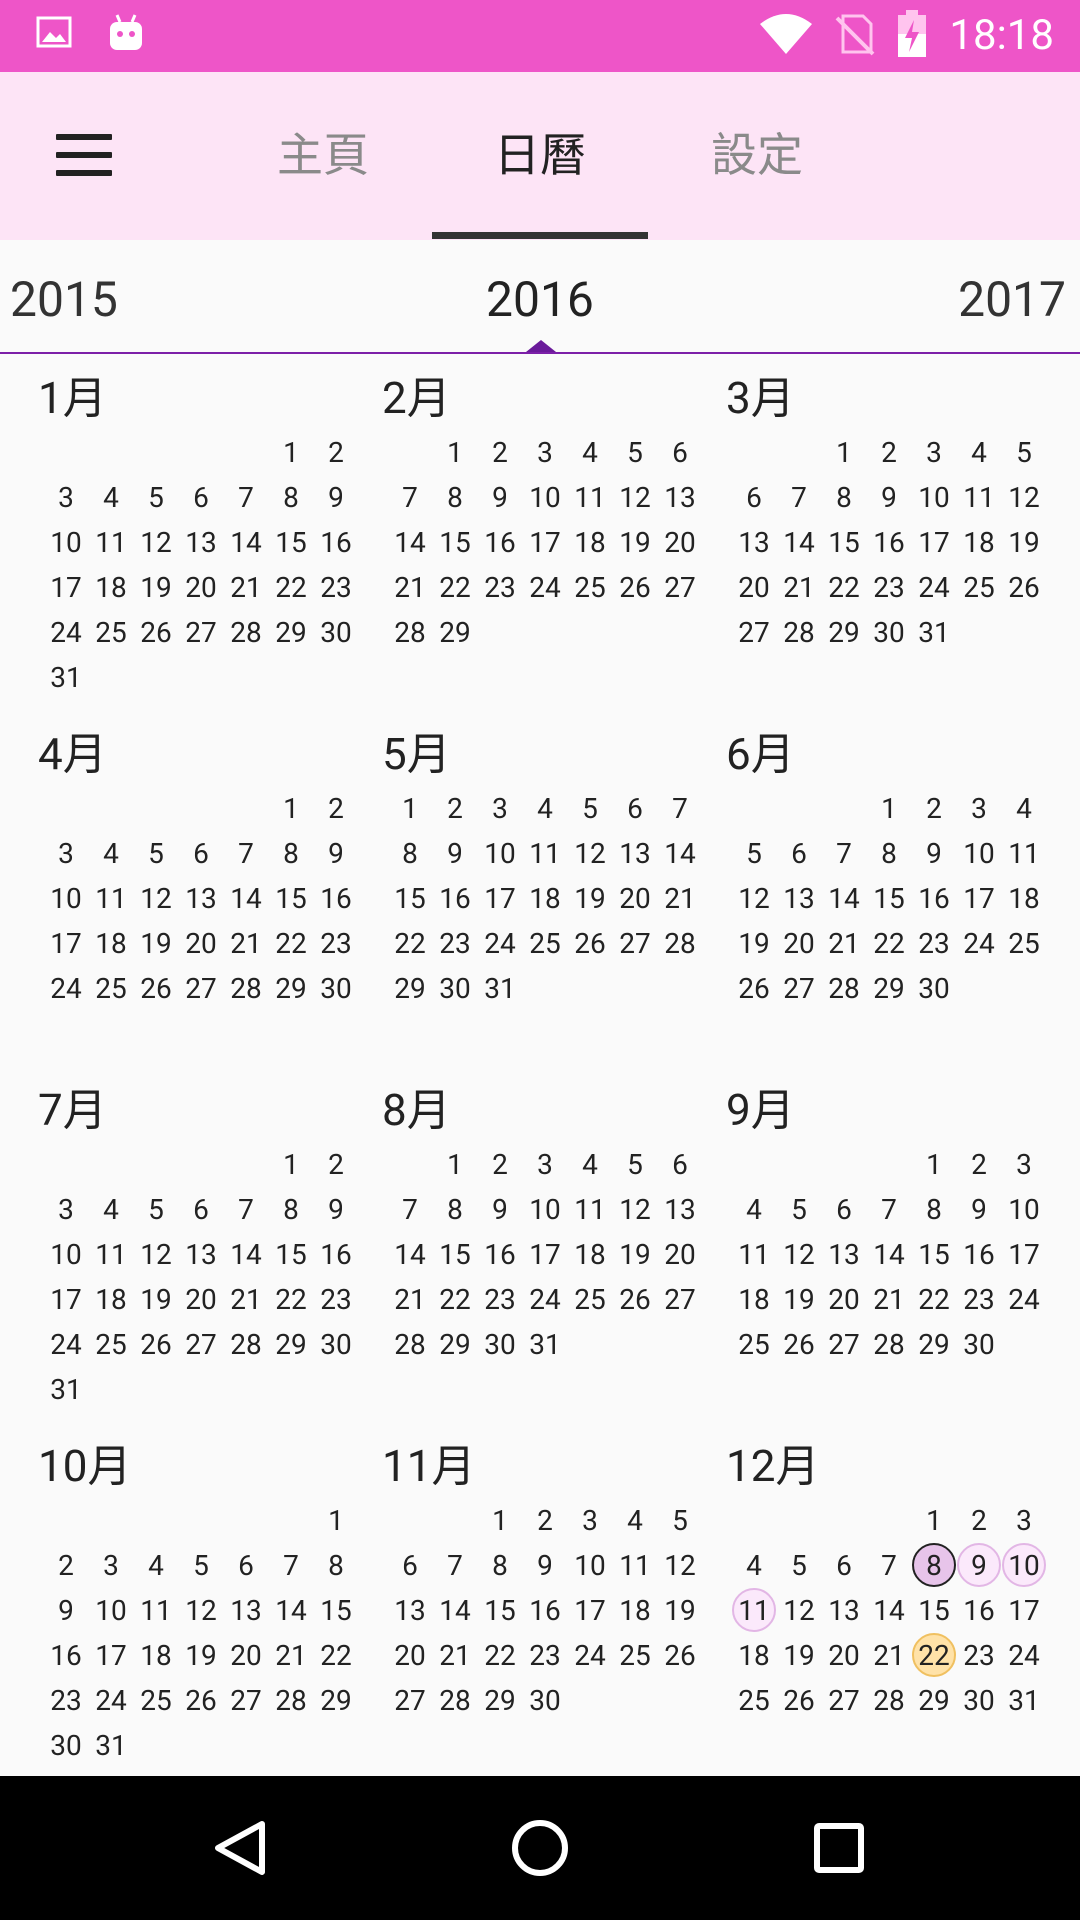  I want to click on day-cell: 17, so click(66, 943).